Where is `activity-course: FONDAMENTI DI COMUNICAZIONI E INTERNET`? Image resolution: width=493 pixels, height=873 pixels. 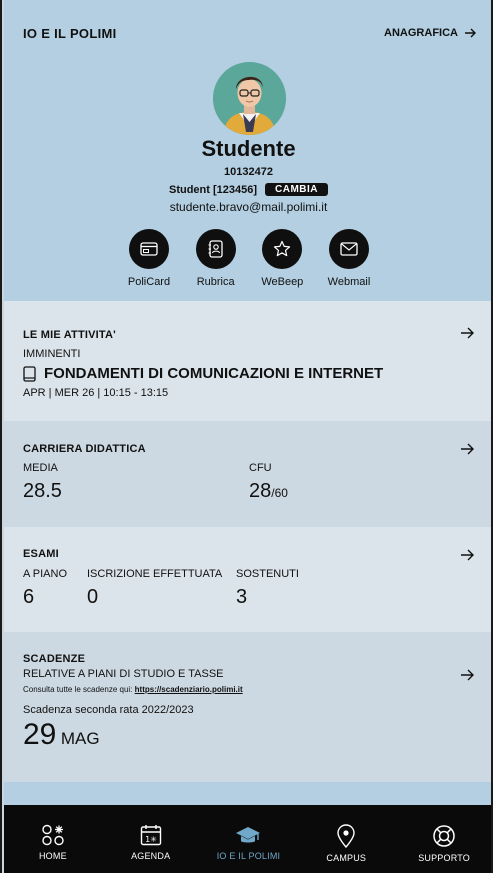 activity-course: FONDAMENTI DI COMUNICAZIONI E INTERNET is located at coordinates (214, 373).